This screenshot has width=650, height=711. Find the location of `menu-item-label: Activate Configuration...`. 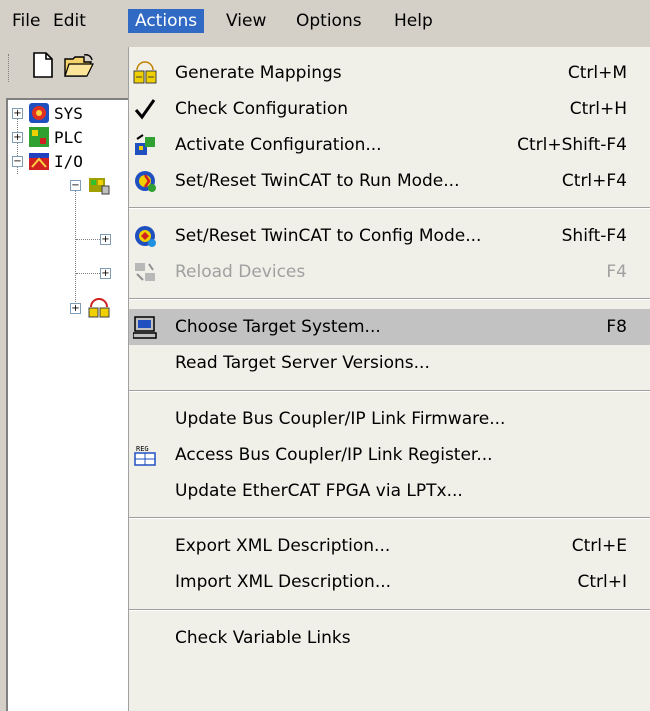

menu-item-label: Activate Configuration... is located at coordinates (278, 145).